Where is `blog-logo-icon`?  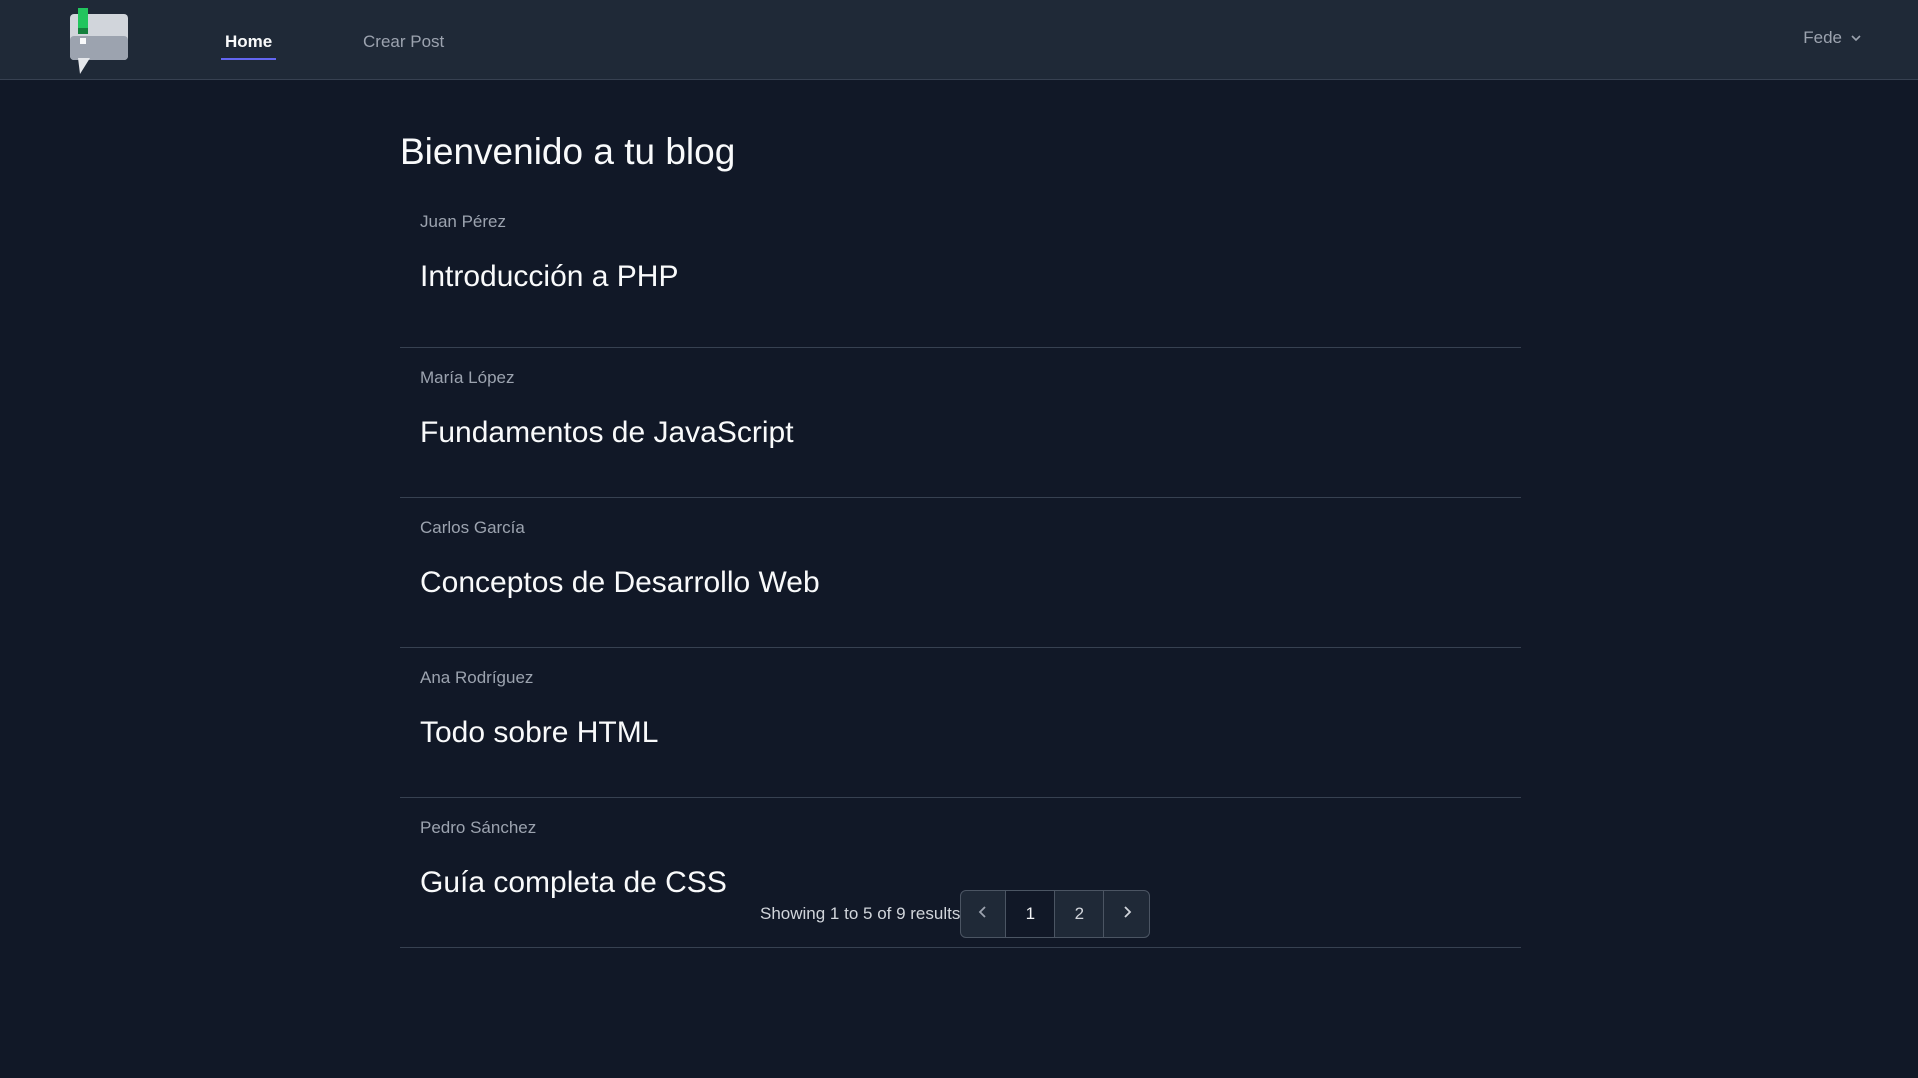
blog-logo-icon is located at coordinates (100, 42).